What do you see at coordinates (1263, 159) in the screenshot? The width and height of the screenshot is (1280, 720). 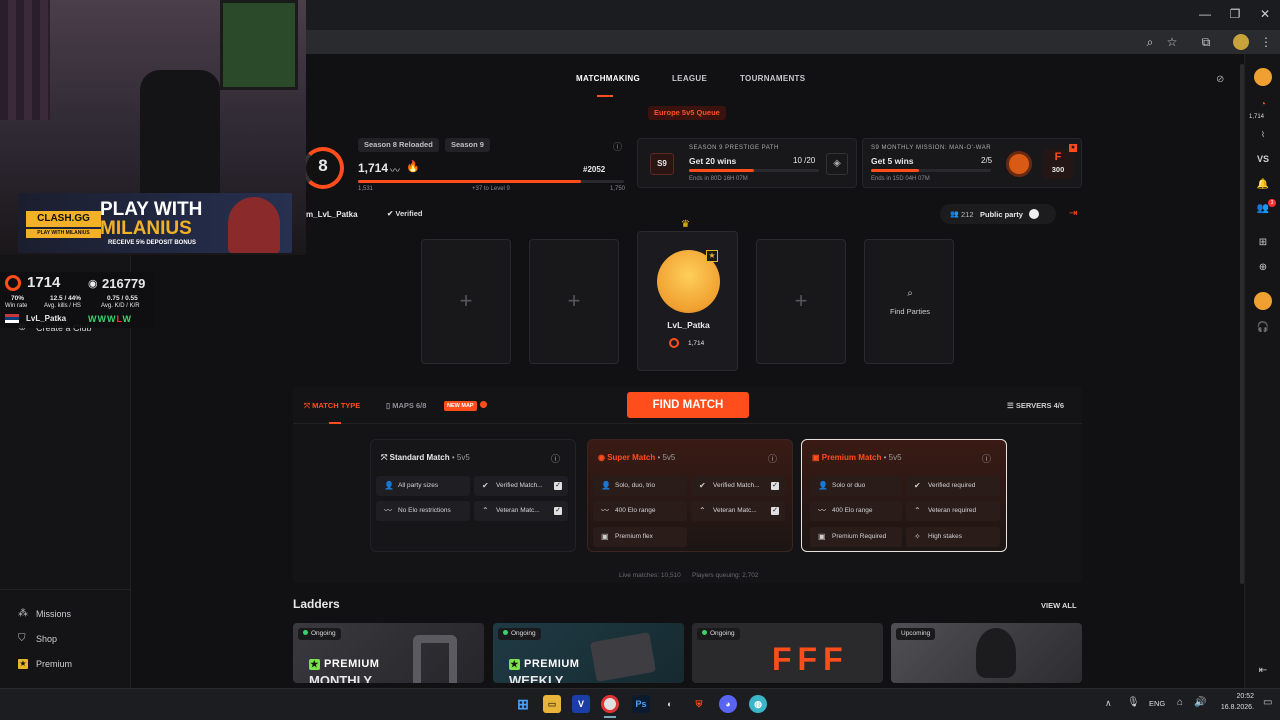 I see `vs-icon: VS` at bounding box center [1263, 159].